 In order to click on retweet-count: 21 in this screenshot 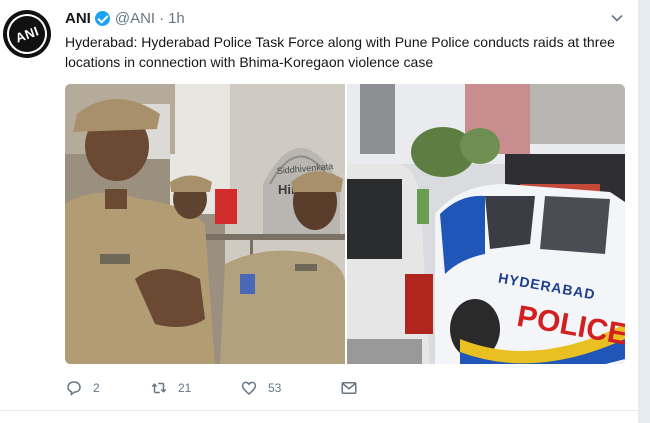, I will do `click(185, 388)`.